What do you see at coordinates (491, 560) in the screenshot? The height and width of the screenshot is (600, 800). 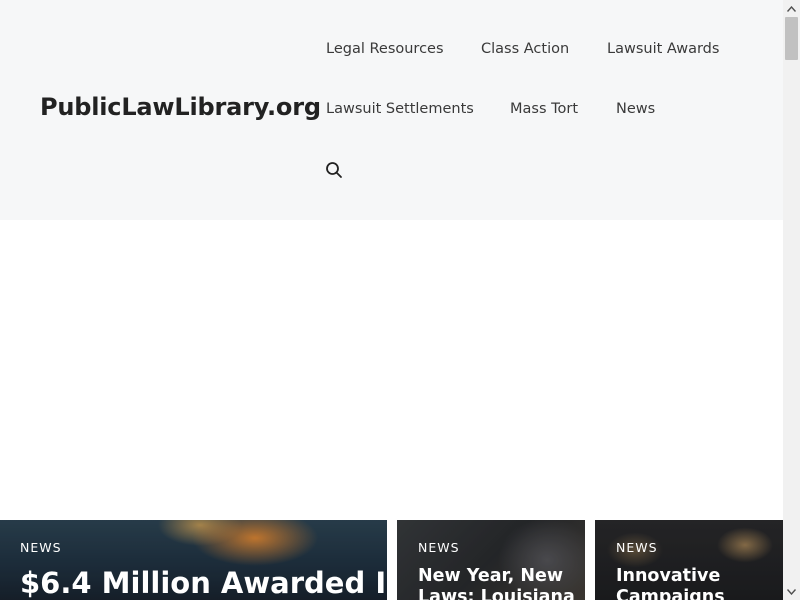 I see `post-card: NEWS New Year, New Laws: Louisiana` at bounding box center [491, 560].